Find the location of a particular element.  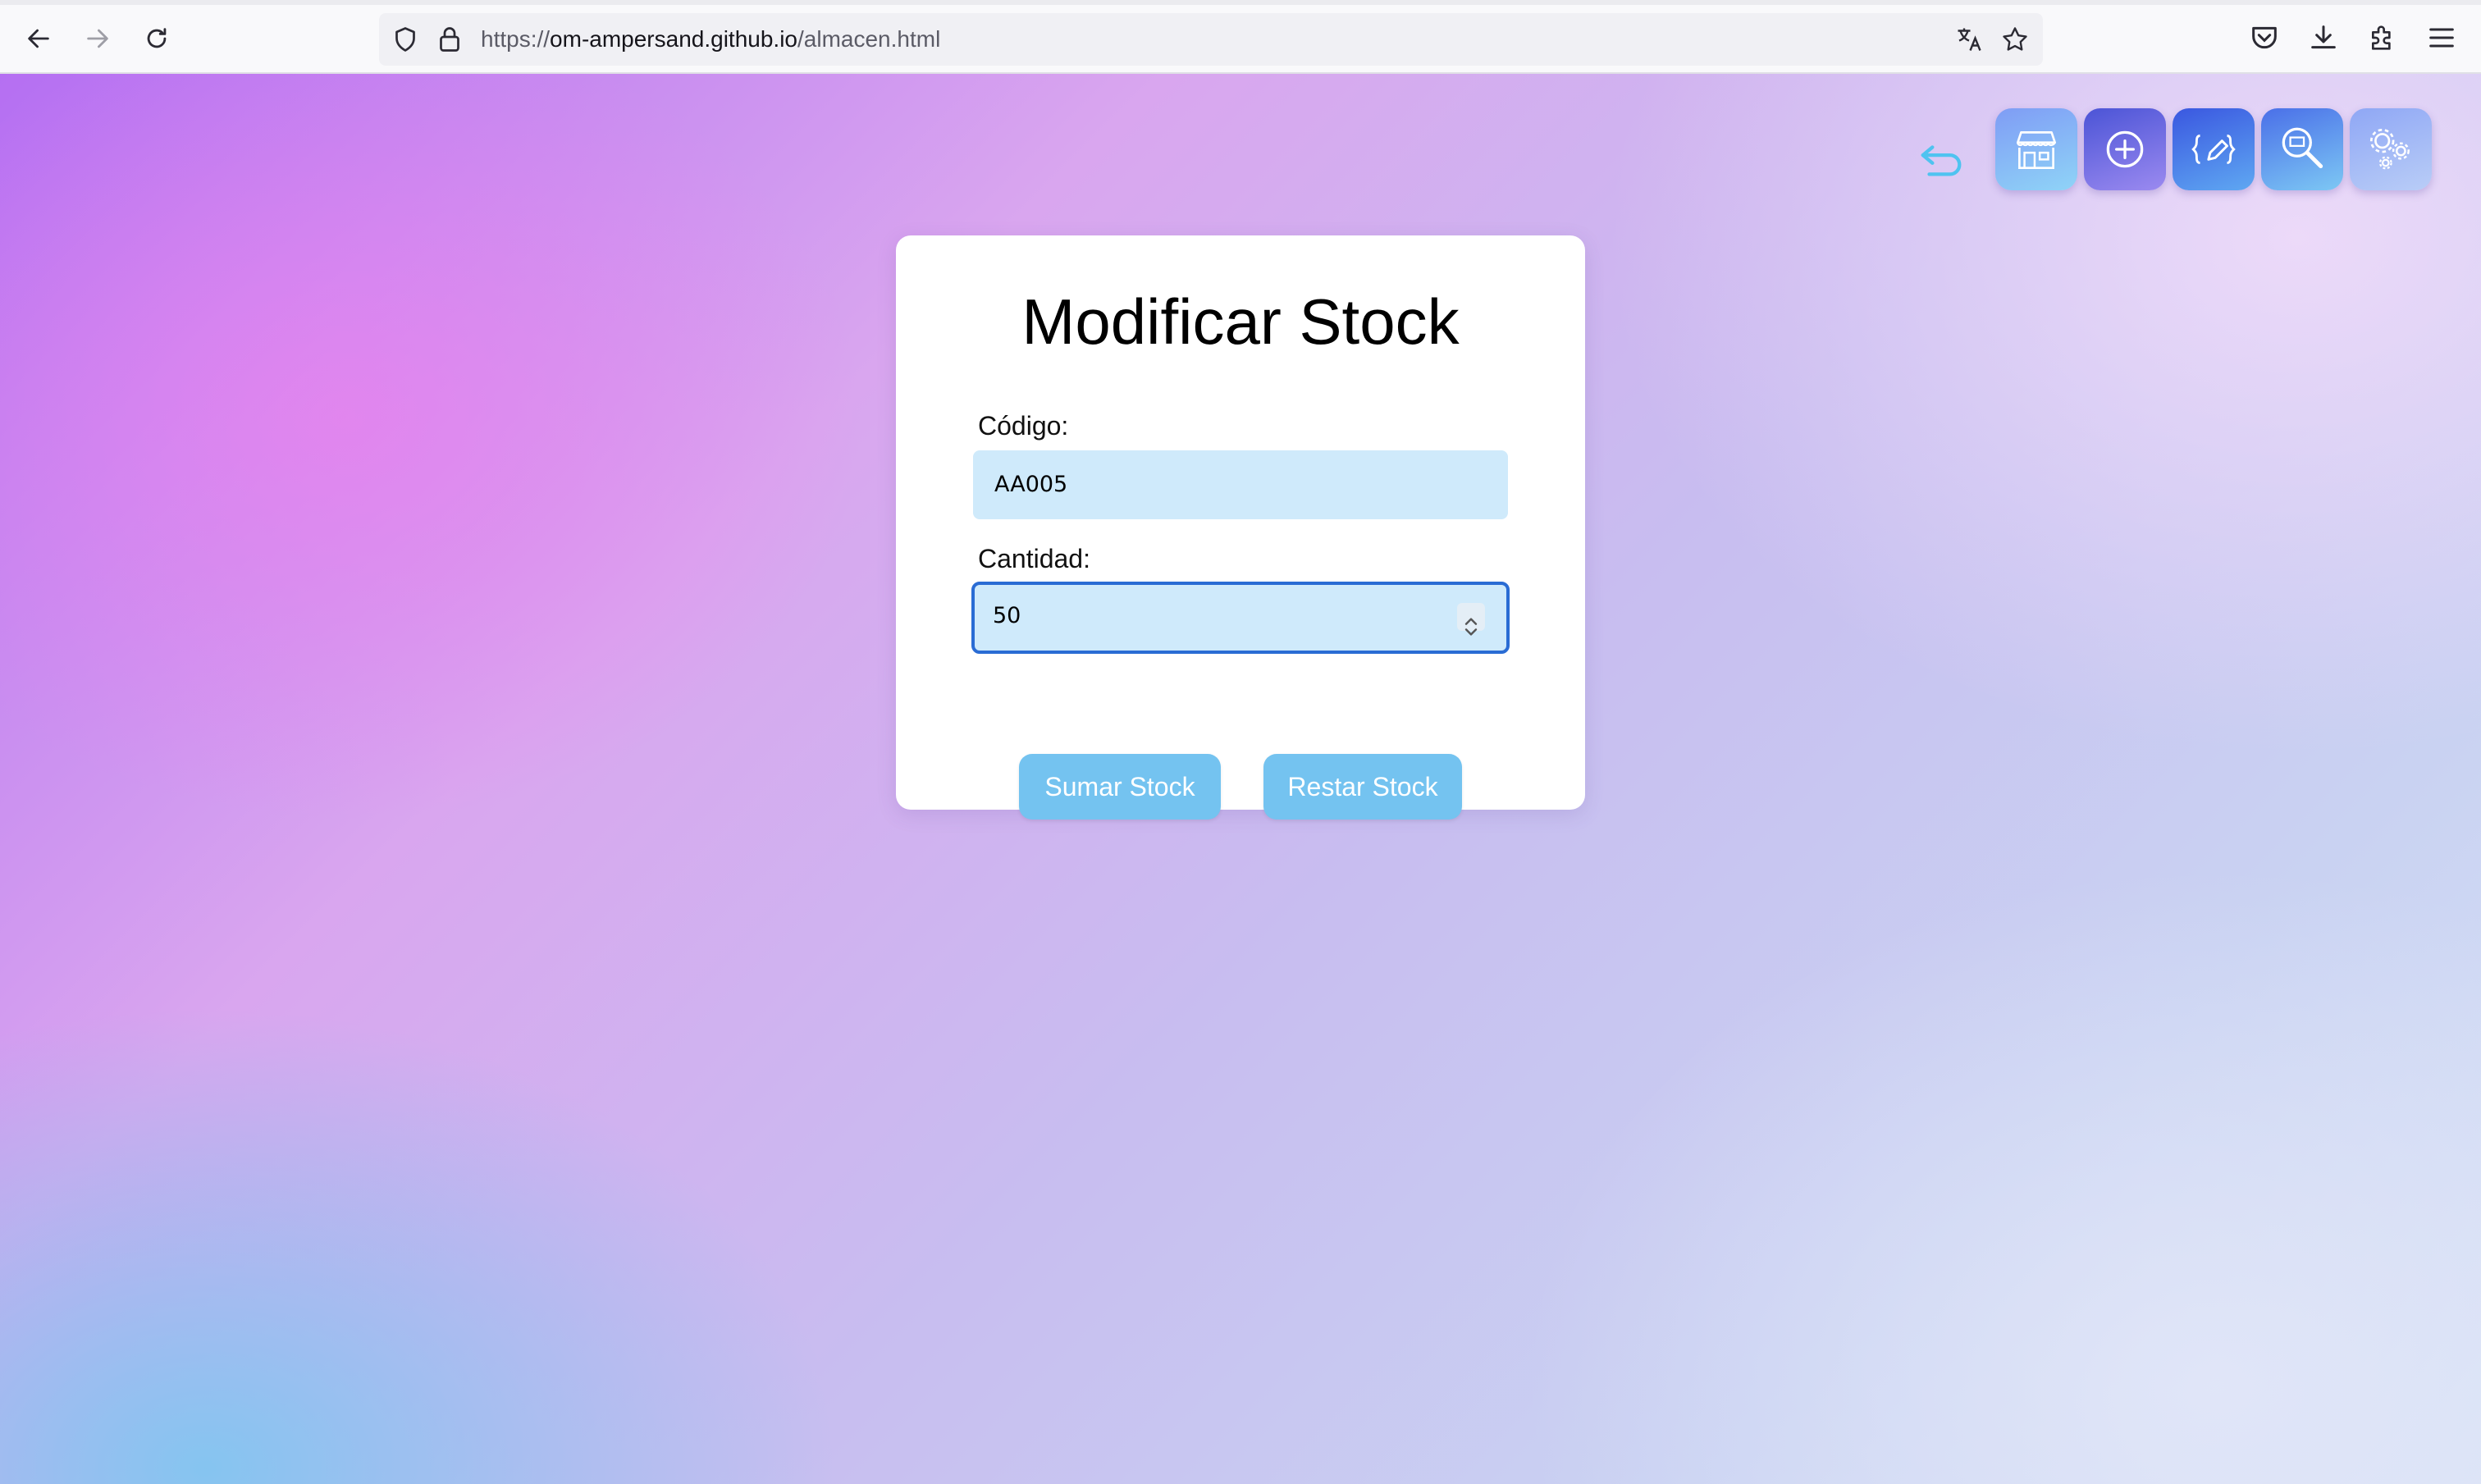

extensions-button is located at coordinates (2383, 37).